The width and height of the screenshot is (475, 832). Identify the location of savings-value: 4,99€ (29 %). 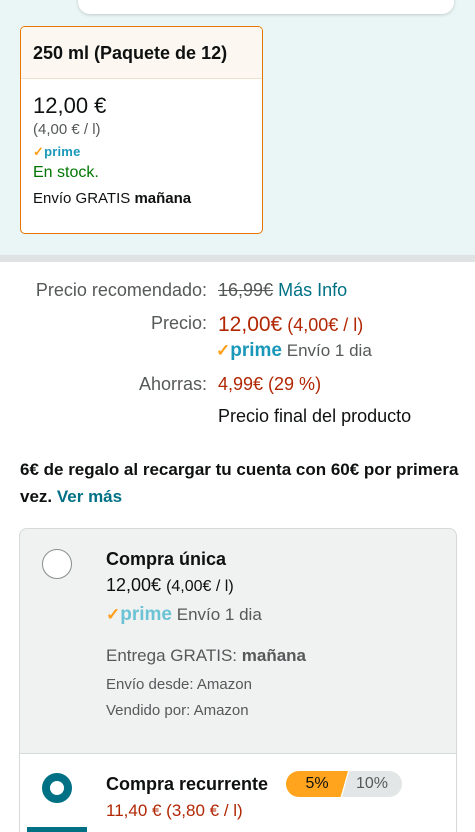
(270, 384).